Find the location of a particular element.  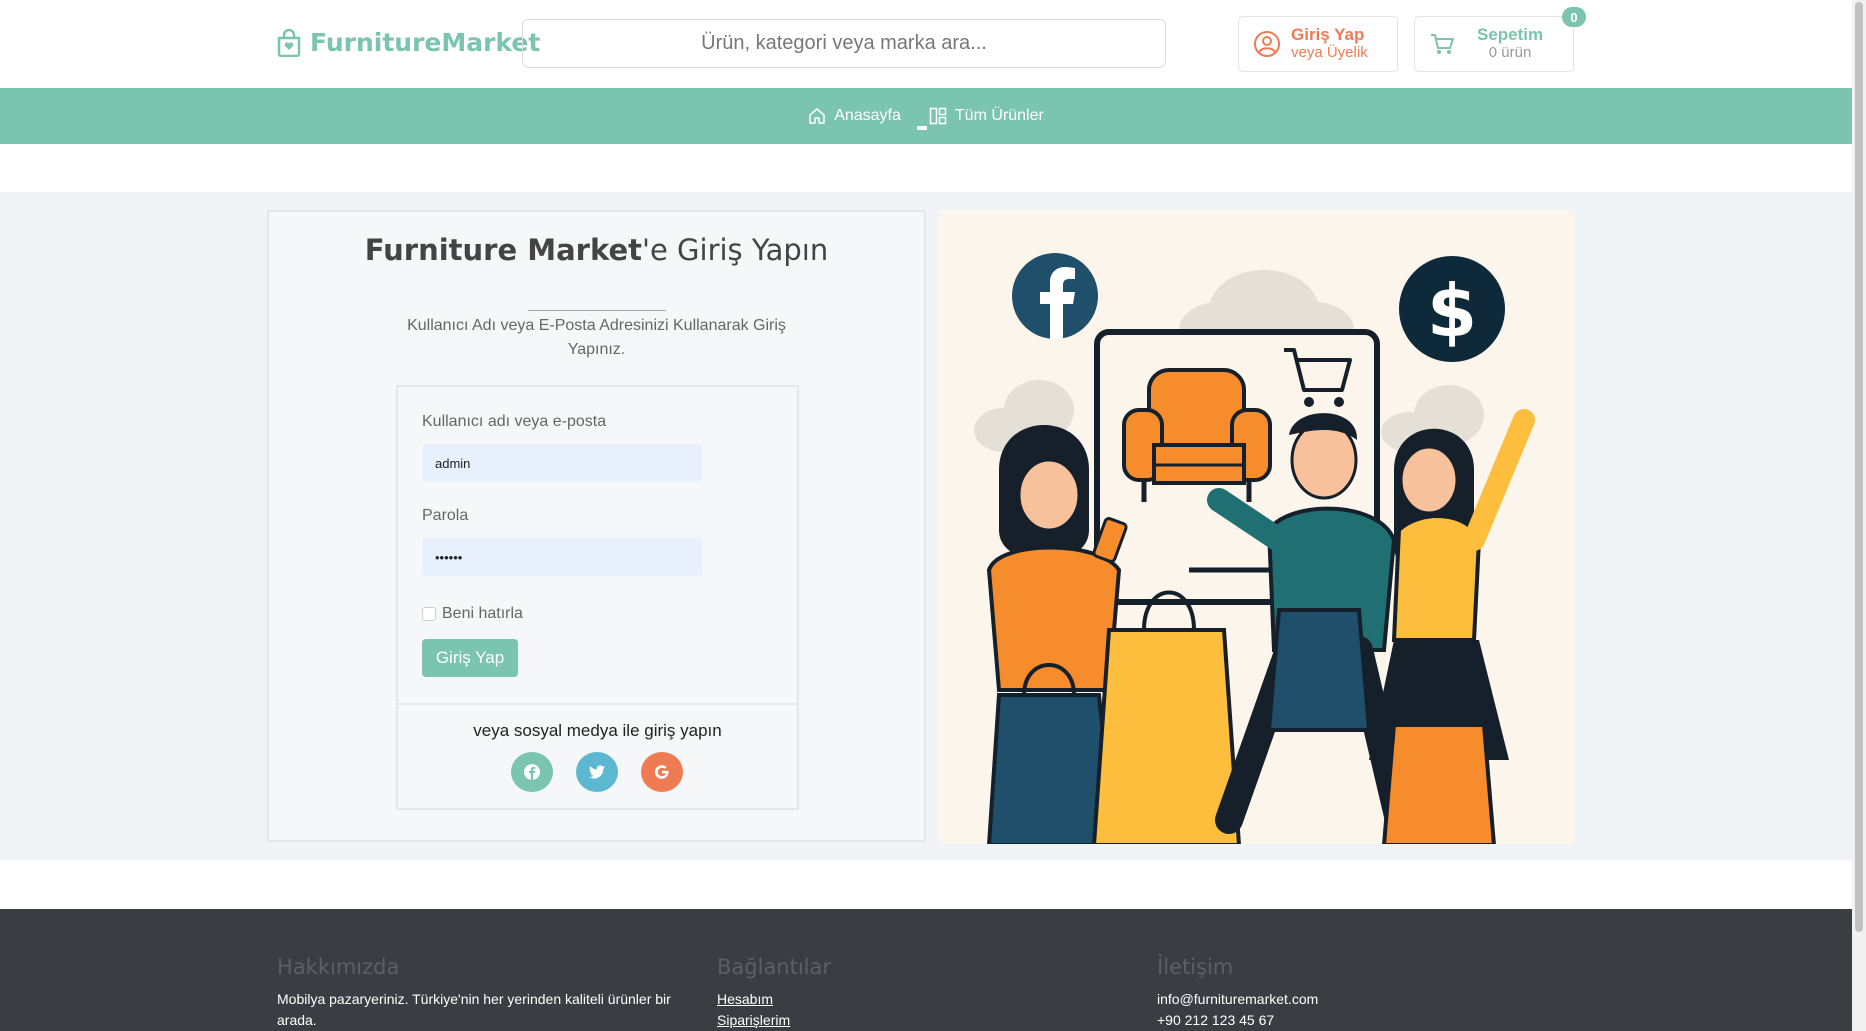

cart-button: Sepetim 0 ürün is located at coordinates (1494, 44).